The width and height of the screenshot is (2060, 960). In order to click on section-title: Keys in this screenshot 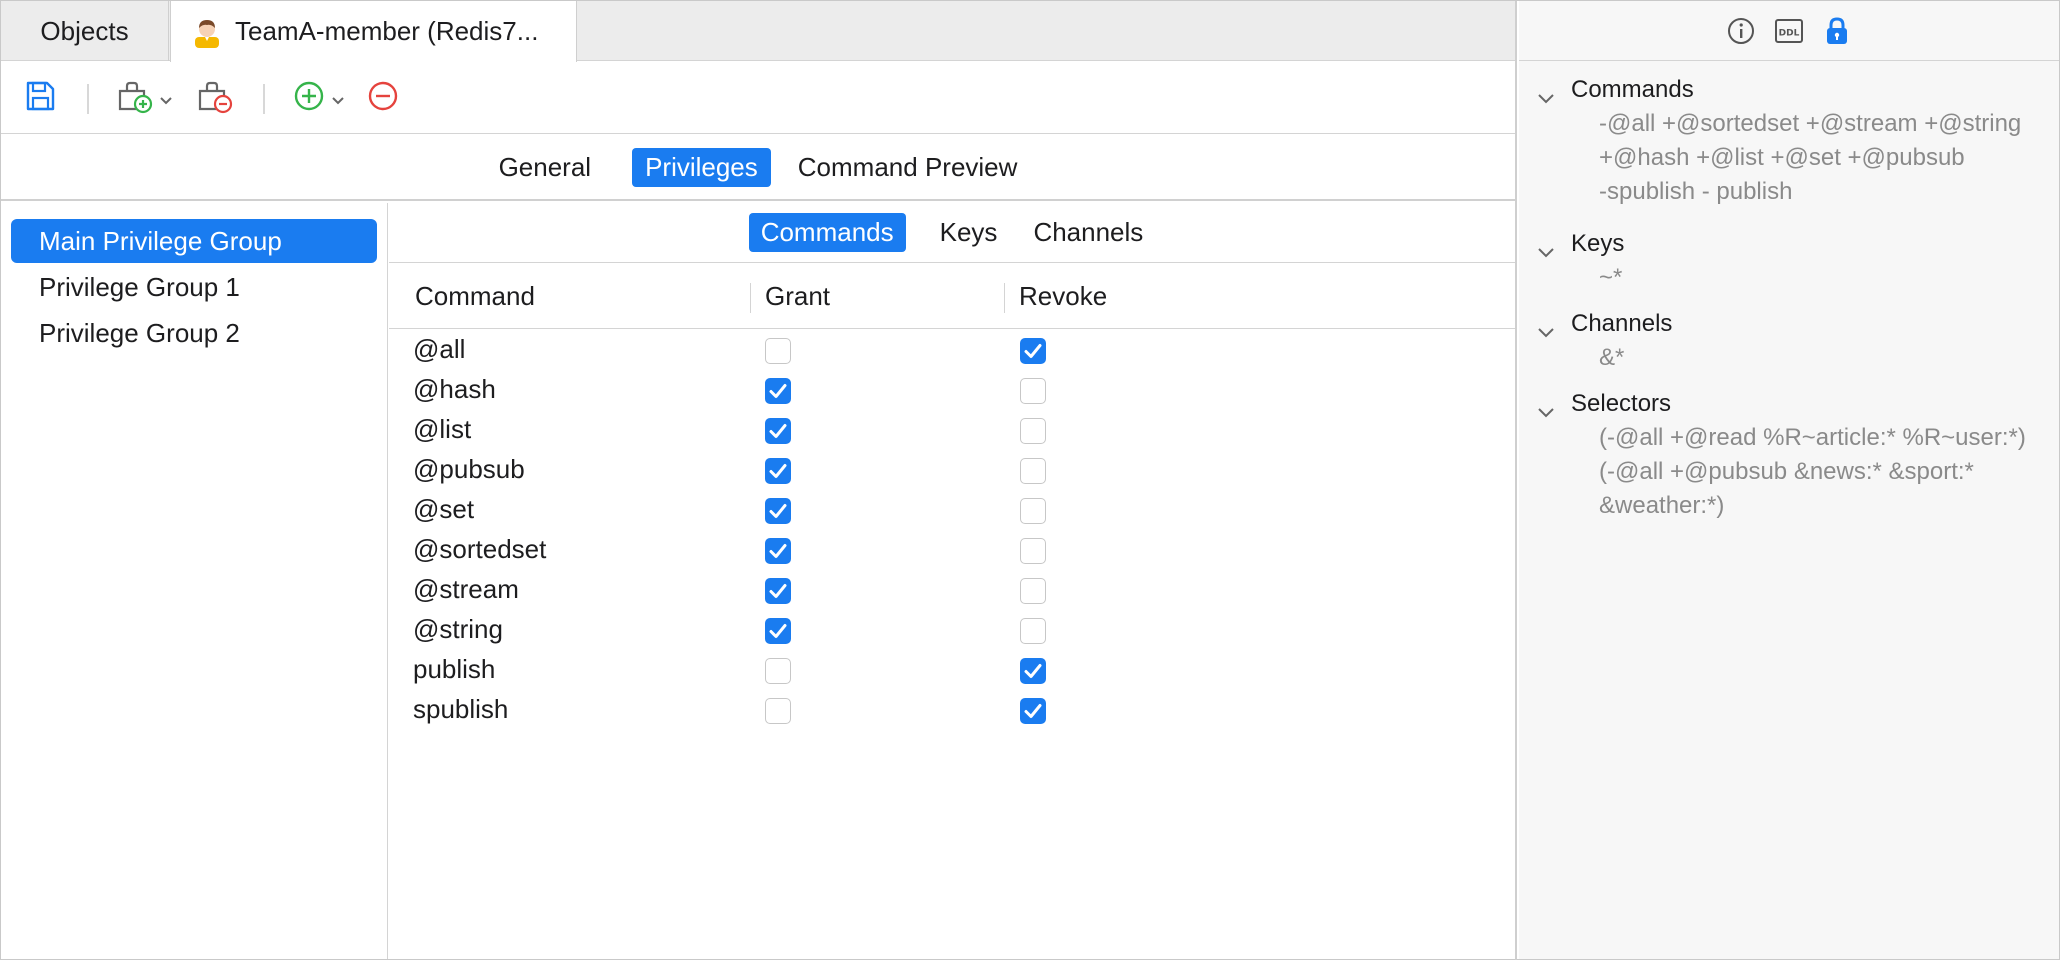, I will do `click(1598, 243)`.